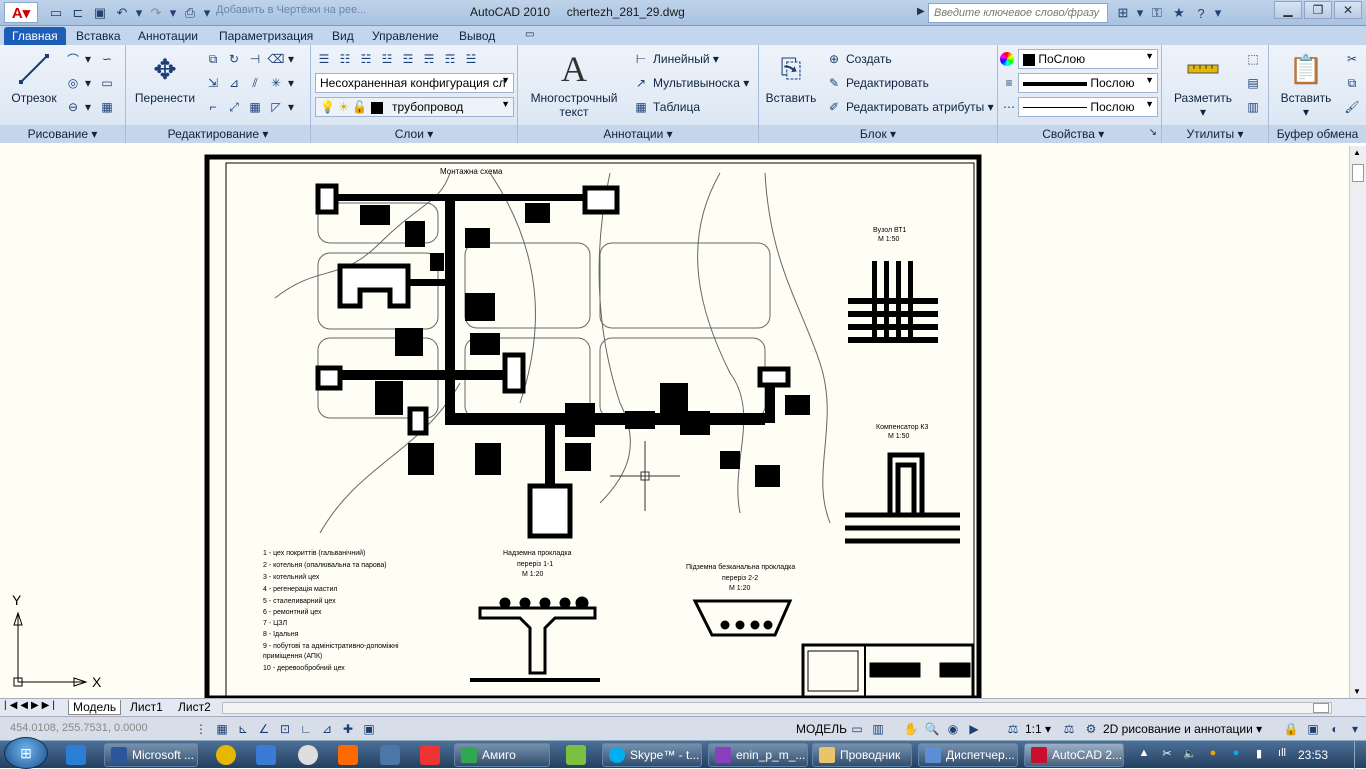 Image resolution: width=1366 pixels, height=769 pixels. Describe the element at coordinates (77, 59) in the screenshot. I see `polyline-button: ⌒ ▾` at that location.